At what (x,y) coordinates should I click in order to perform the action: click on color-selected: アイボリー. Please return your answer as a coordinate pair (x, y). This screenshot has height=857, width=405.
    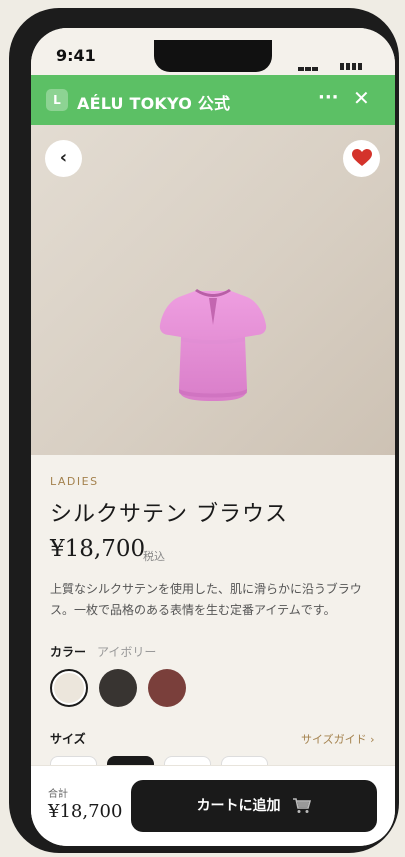
    Looking at the image, I should click on (127, 652).